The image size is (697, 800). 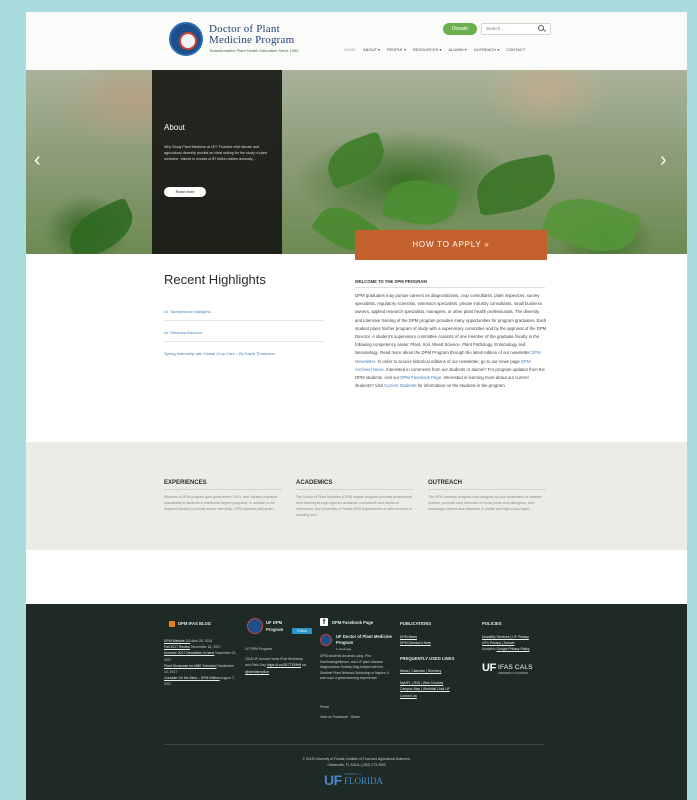 What do you see at coordinates (489, 668) in the screenshot?
I see `uf-ifas-logo: UF` at bounding box center [489, 668].